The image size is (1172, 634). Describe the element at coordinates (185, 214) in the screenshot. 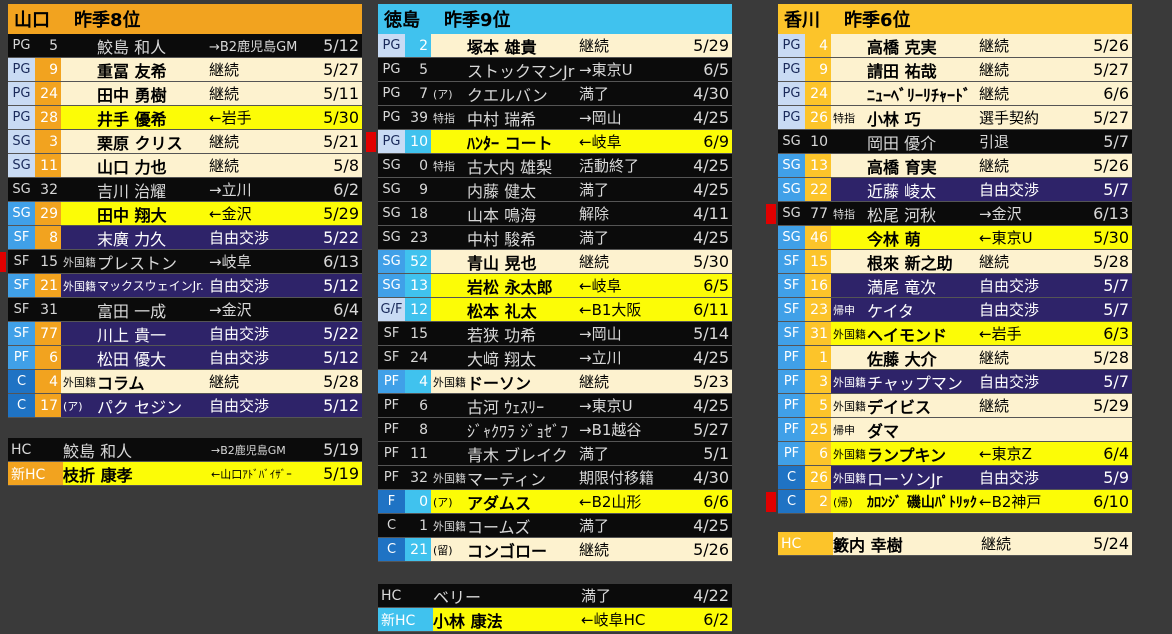

I see `player-row: SG 29 田中 翔大 ←金沢 5/29` at that location.